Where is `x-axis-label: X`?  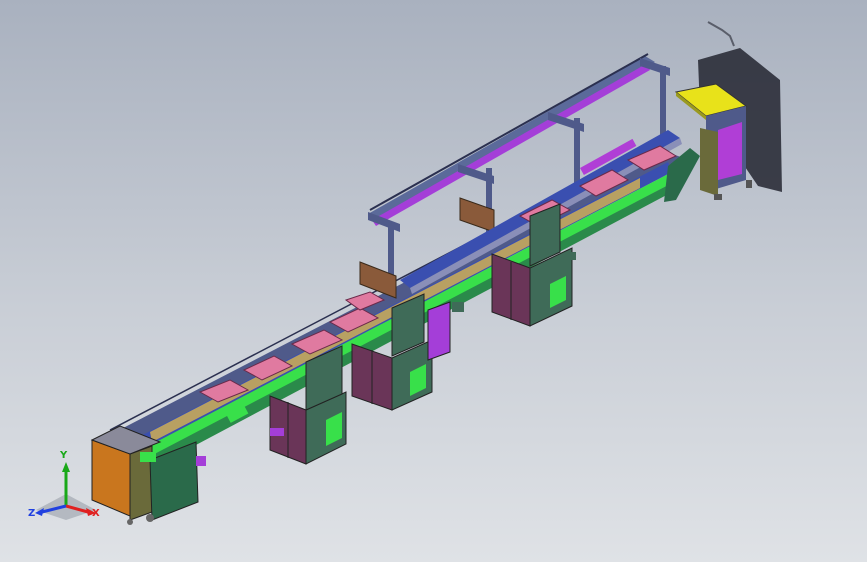
x-axis-label: X is located at coordinates (96, 513).